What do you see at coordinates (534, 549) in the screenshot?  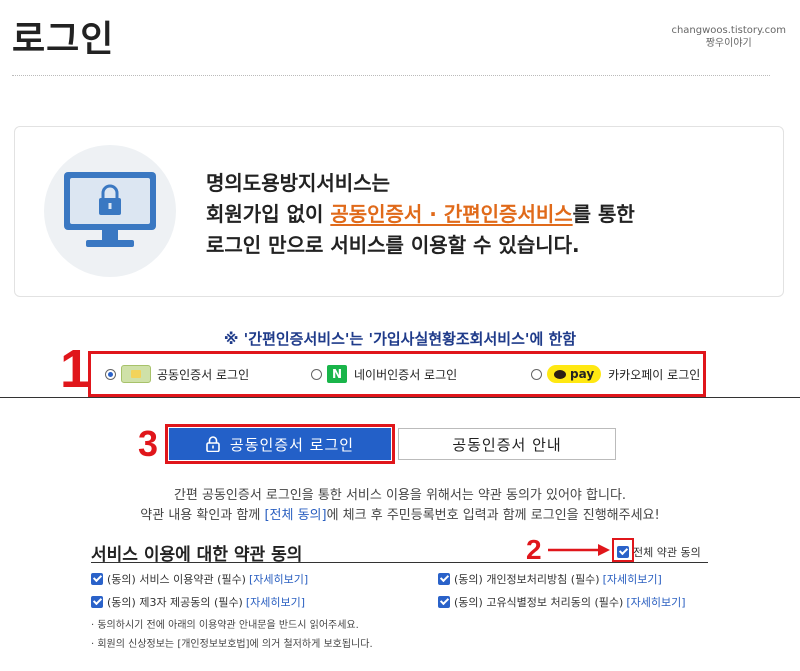 I see `annotation-number-2: 2` at bounding box center [534, 549].